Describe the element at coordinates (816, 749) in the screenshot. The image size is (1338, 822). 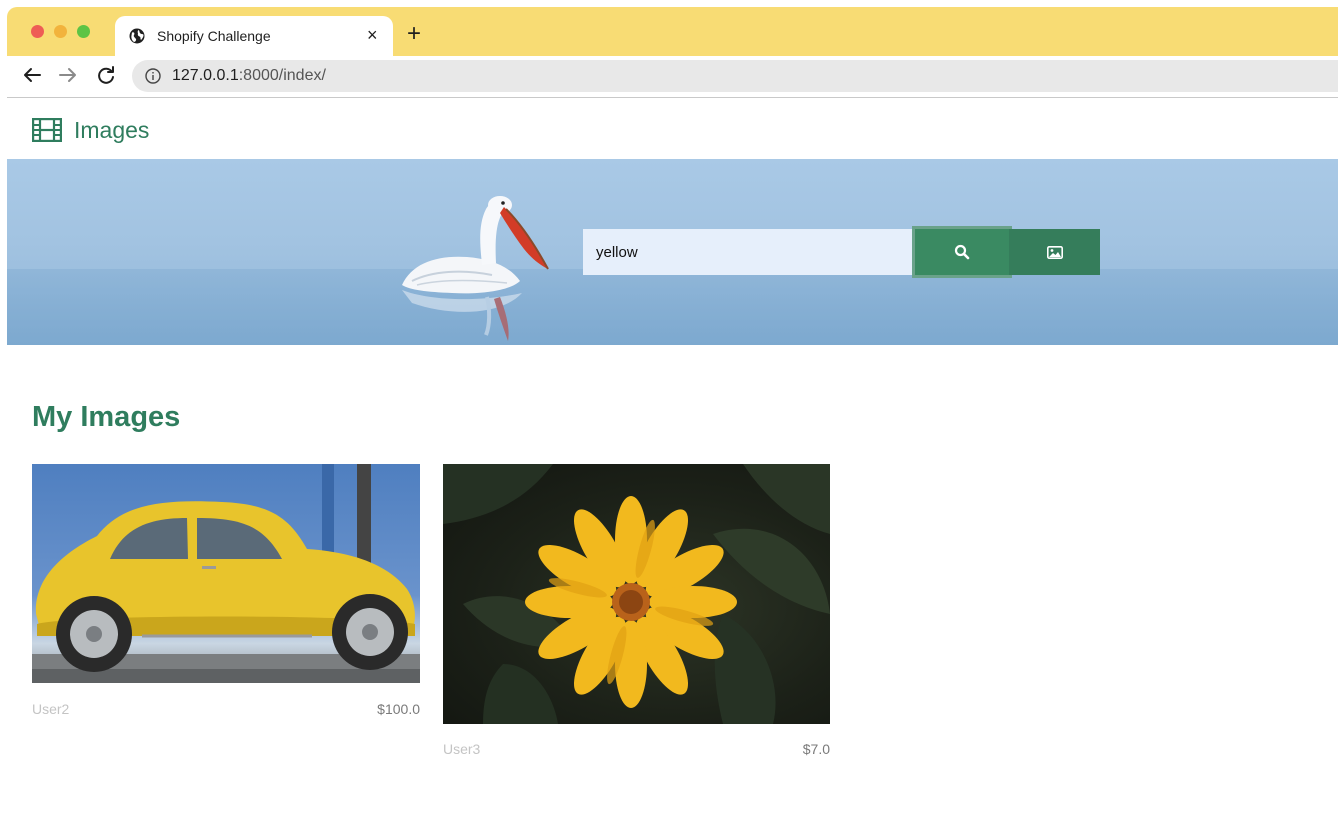
I see `card-price: $7.0` at that location.